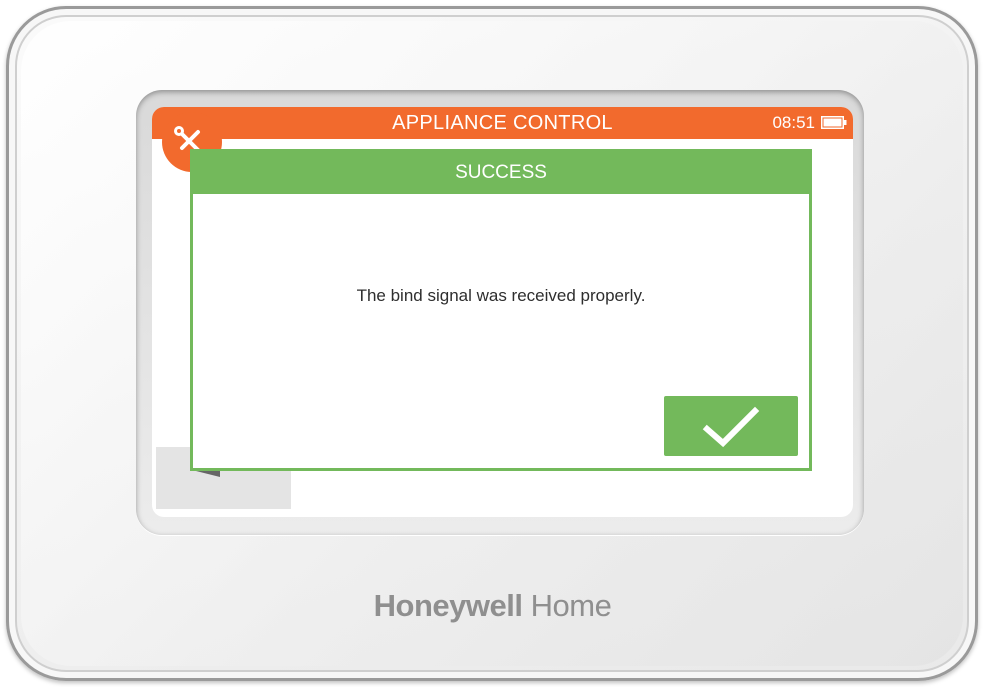  I want to click on confirm-button, so click(731, 426).